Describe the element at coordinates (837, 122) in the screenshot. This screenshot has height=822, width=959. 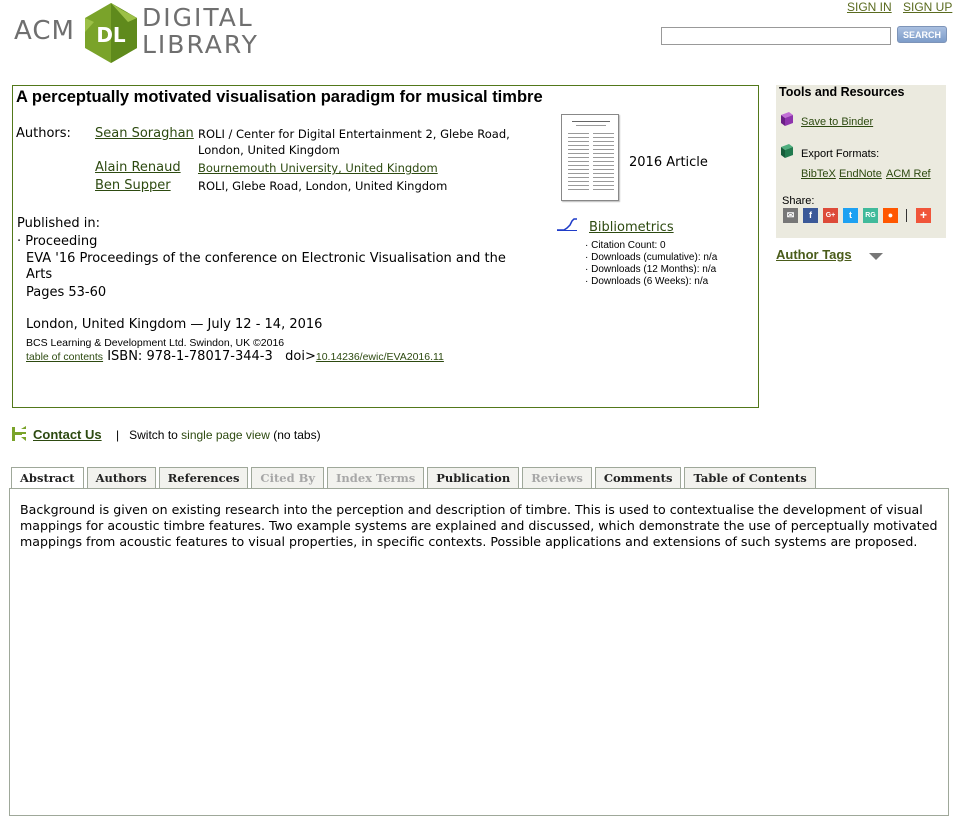
I see `save-to-binder-link: Save to Binder` at that location.